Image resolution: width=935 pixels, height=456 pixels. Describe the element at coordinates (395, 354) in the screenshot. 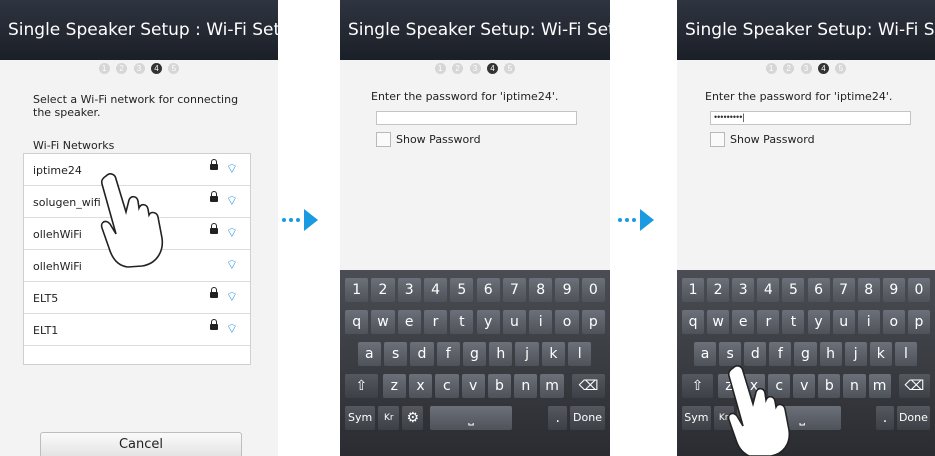

I see `key-s: s` at that location.